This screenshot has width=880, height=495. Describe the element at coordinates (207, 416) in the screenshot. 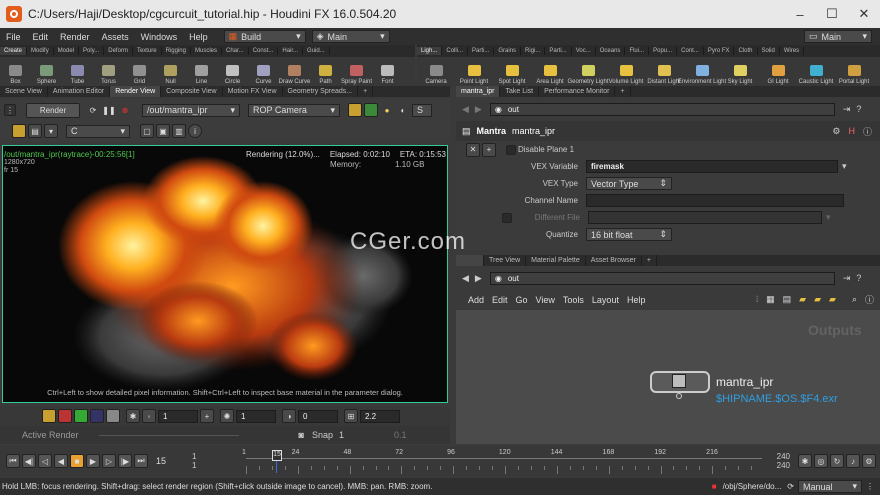

I see `increment-icon: +` at that location.